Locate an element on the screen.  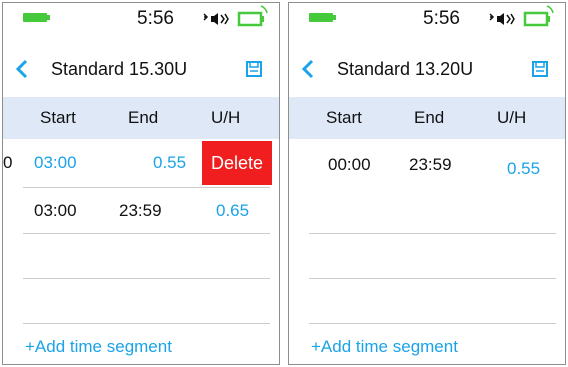
title-bar: Standard 13.20U is located at coordinates (427, 69).